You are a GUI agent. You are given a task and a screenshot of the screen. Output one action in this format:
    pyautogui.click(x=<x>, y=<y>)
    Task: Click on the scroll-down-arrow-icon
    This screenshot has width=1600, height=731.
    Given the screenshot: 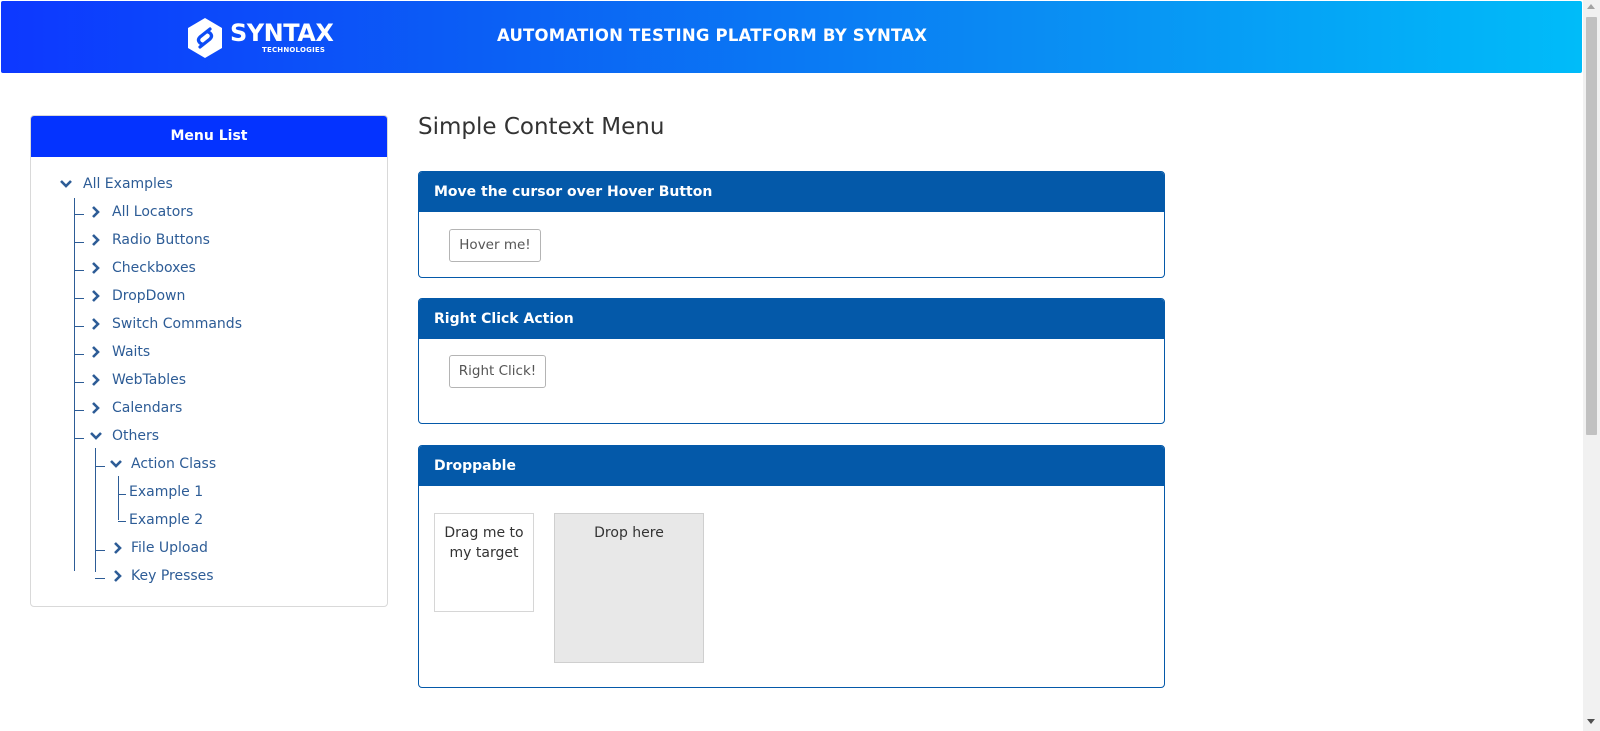 What is the action you would take?
    pyautogui.click(x=1591, y=721)
    